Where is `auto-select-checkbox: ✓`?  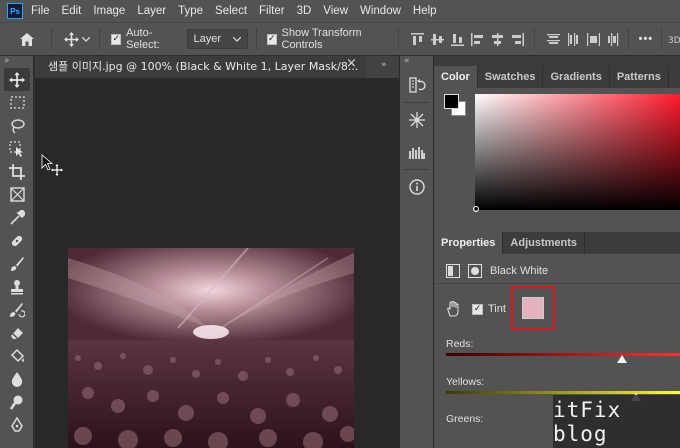
auto-select-checkbox: ✓ is located at coordinates (116, 39).